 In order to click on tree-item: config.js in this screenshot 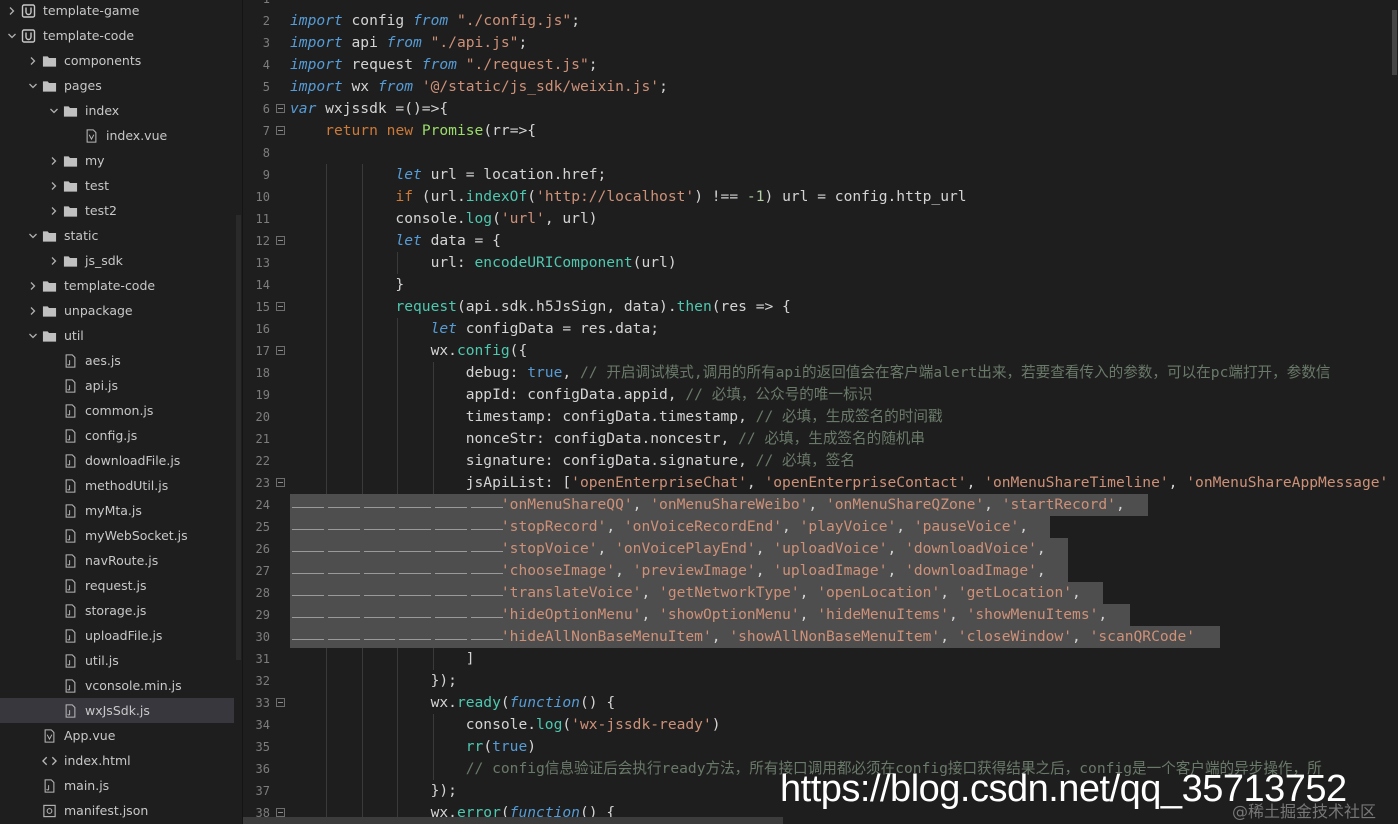, I will do `click(117, 435)`.